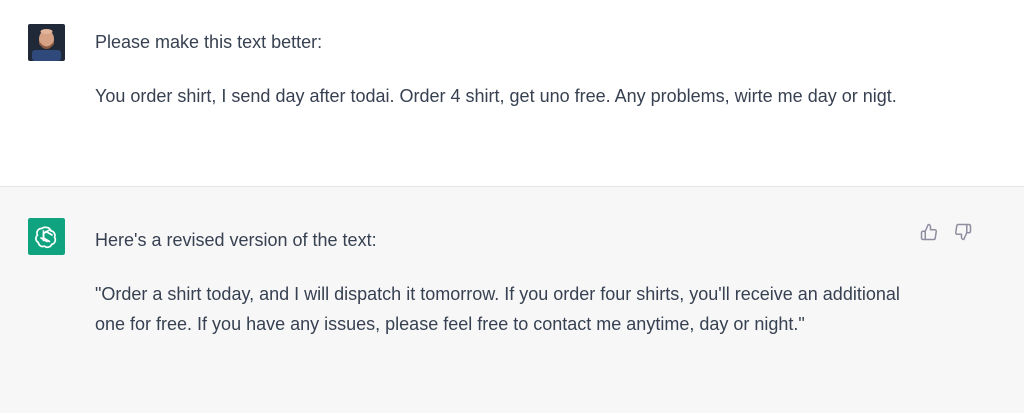  I want to click on assistant-avatar, so click(46, 236).